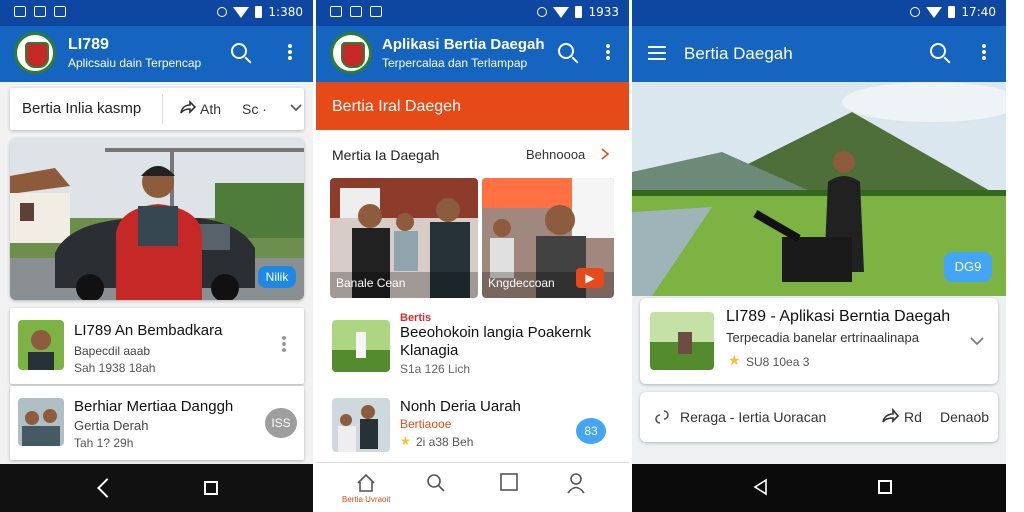  Describe the element at coordinates (156, 13) in the screenshot. I see `status-bar: 1:380` at that location.